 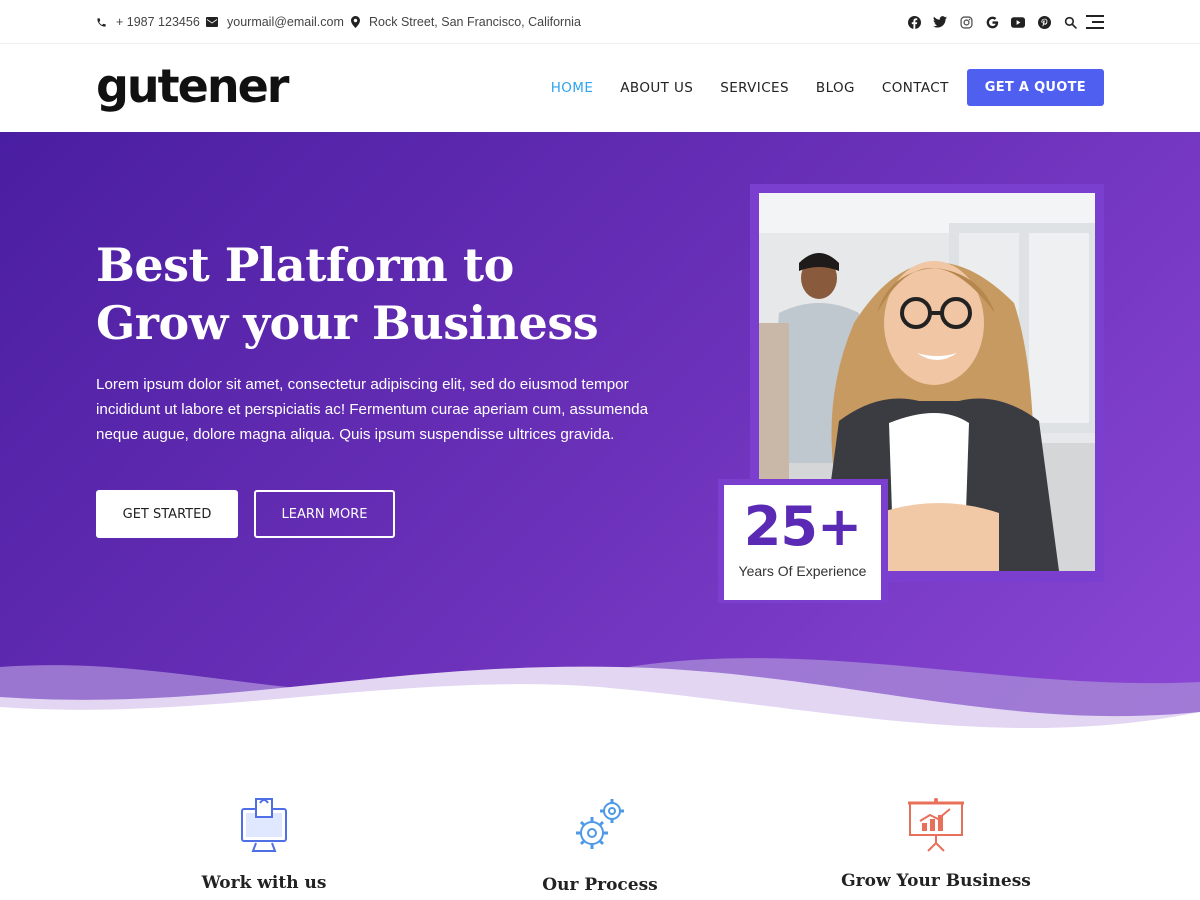 What do you see at coordinates (940, 22) in the screenshot?
I see `twitter-icon` at bounding box center [940, 22].